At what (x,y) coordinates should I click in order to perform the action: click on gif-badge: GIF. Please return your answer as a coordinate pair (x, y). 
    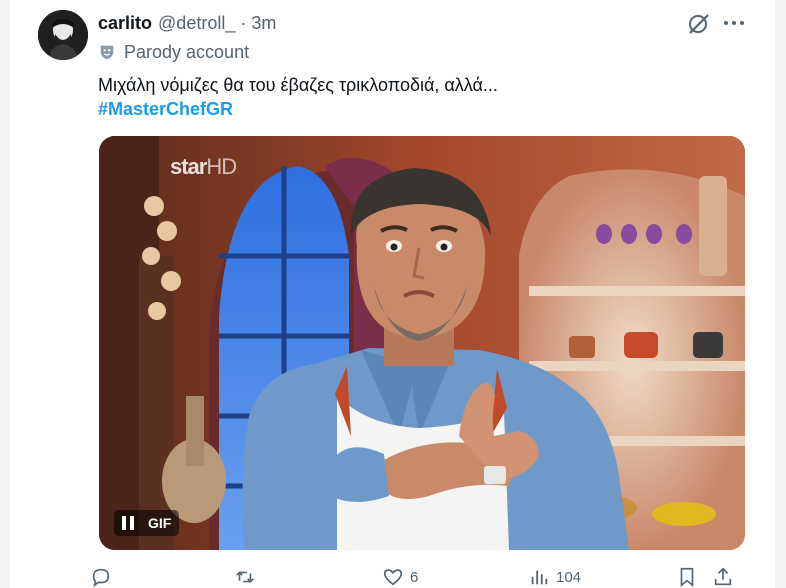
    Looking at the image, I should click on (160, 523).